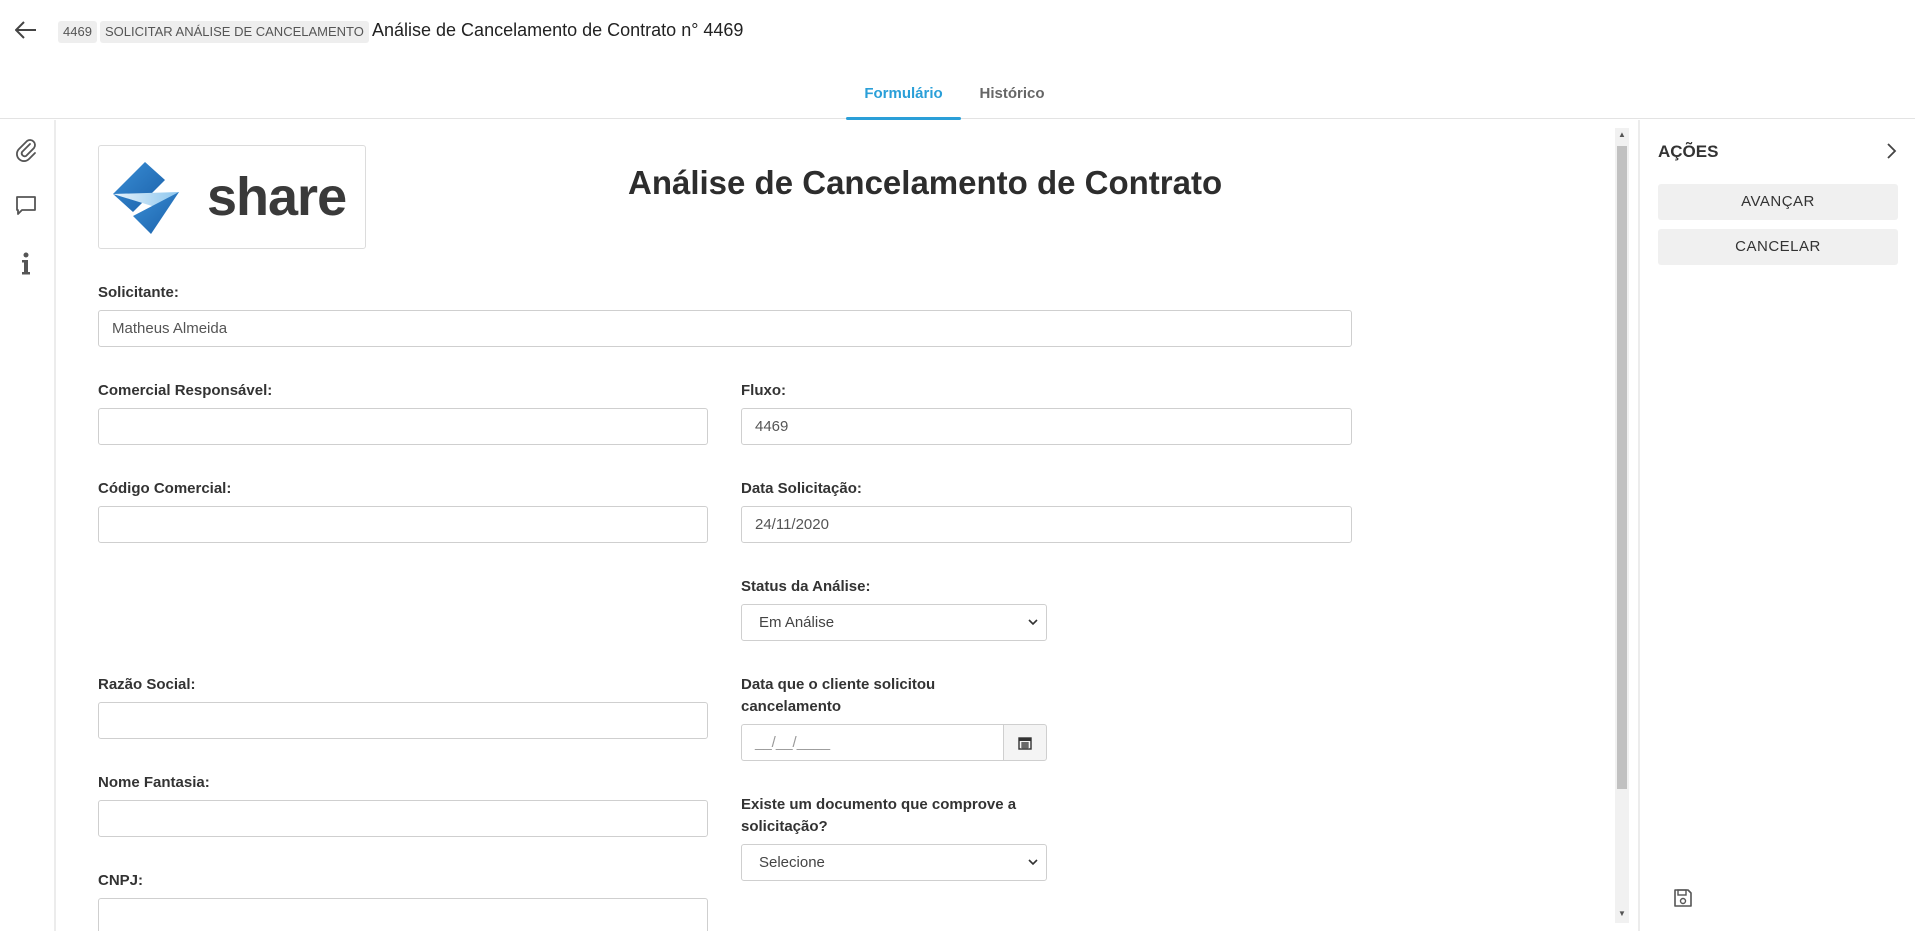 This screenshot has width=1915, height=931. I want to click on comercial-responsavel-input, so click(403, 426).